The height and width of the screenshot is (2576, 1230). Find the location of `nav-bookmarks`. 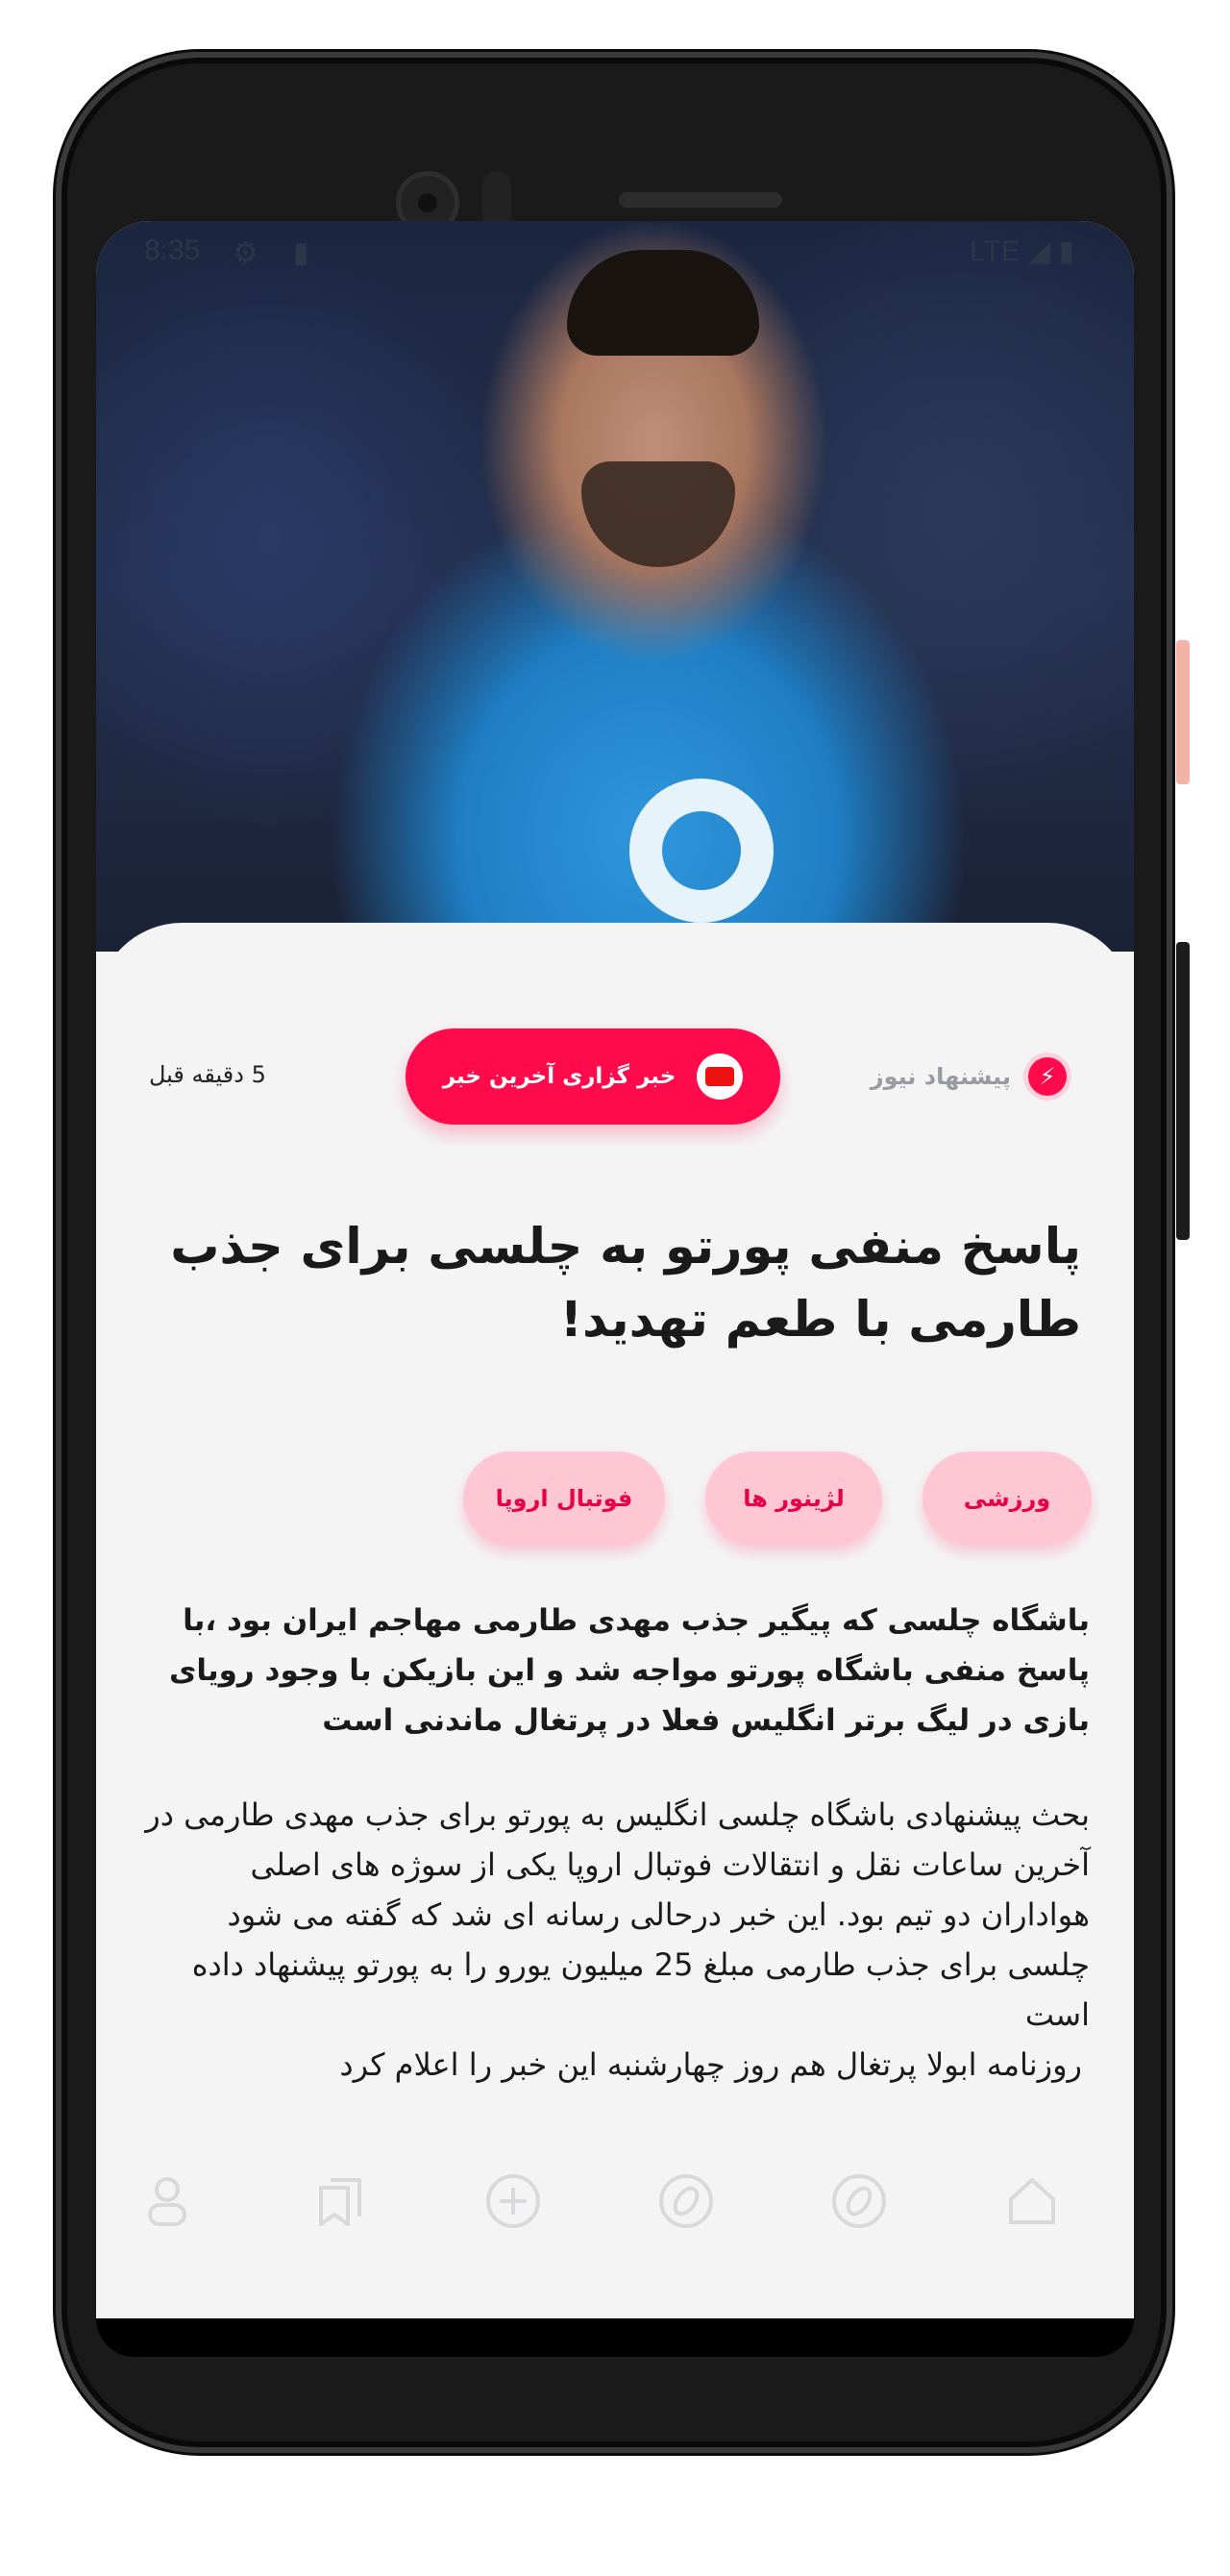

nav-bookmarks is located at coordinates (340, 2201).